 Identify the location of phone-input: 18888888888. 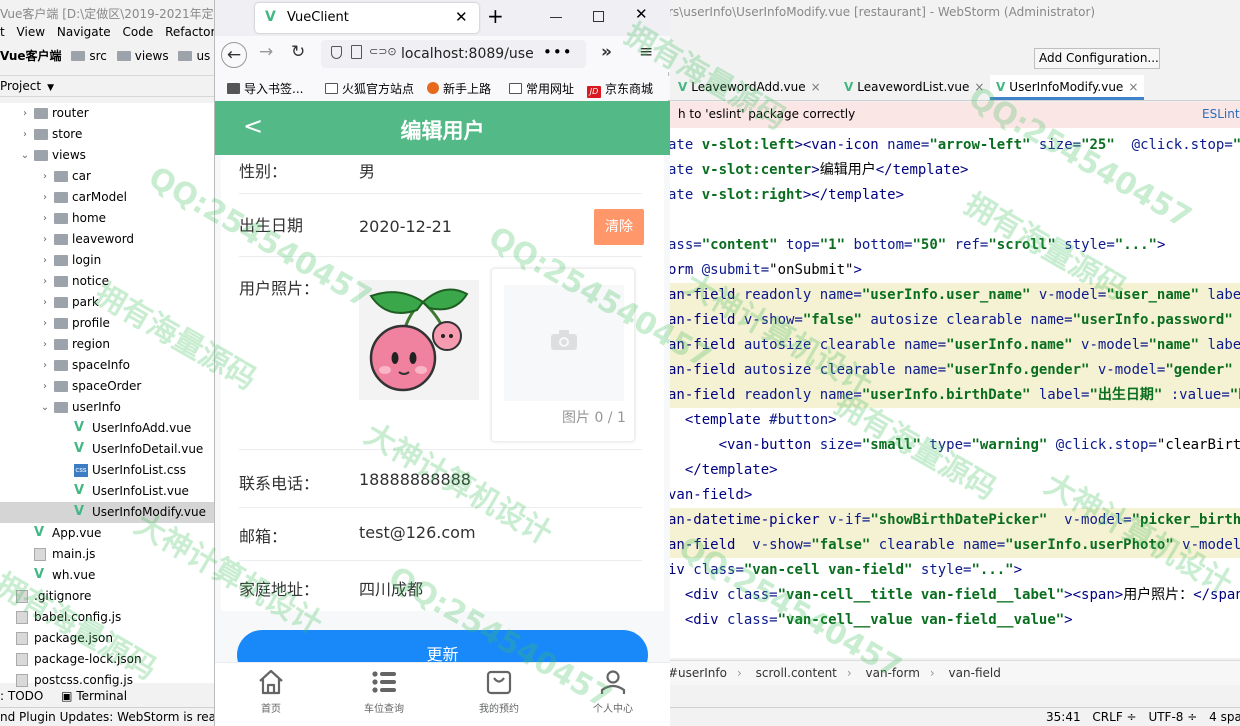
(415, 479).